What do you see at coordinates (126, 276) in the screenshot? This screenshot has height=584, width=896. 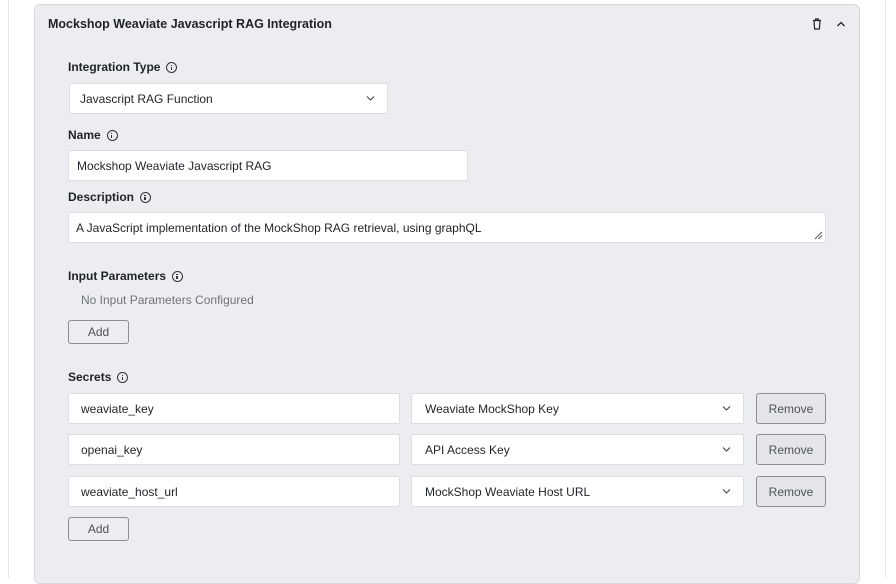 I see `input-parameters-label: Input Parameters` at bounding box center [126, 276].